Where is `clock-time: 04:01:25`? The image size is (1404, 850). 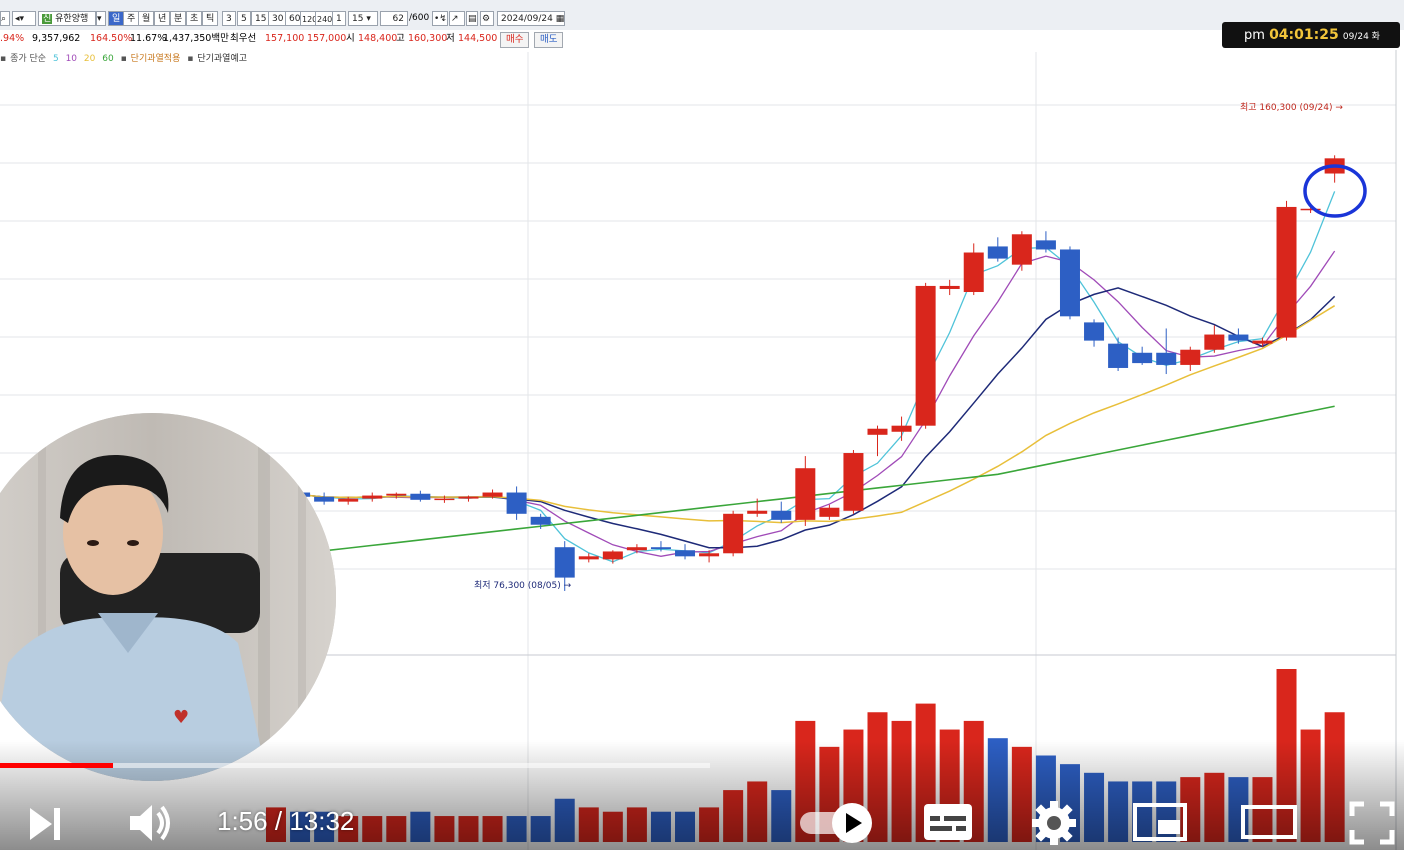 clock-time: 04:01:25 is located at coordinates (1304, 35).